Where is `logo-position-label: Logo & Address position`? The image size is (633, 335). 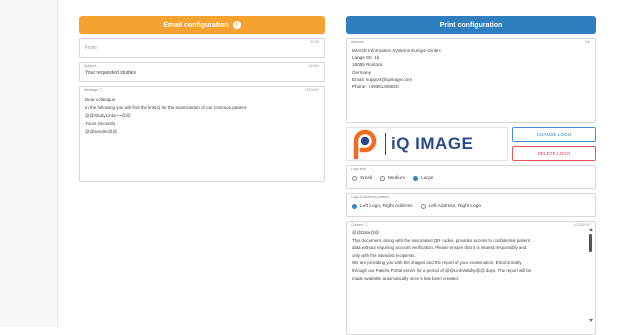 logo-position-label: Logo & Address position is located at coordinates (370, 197).